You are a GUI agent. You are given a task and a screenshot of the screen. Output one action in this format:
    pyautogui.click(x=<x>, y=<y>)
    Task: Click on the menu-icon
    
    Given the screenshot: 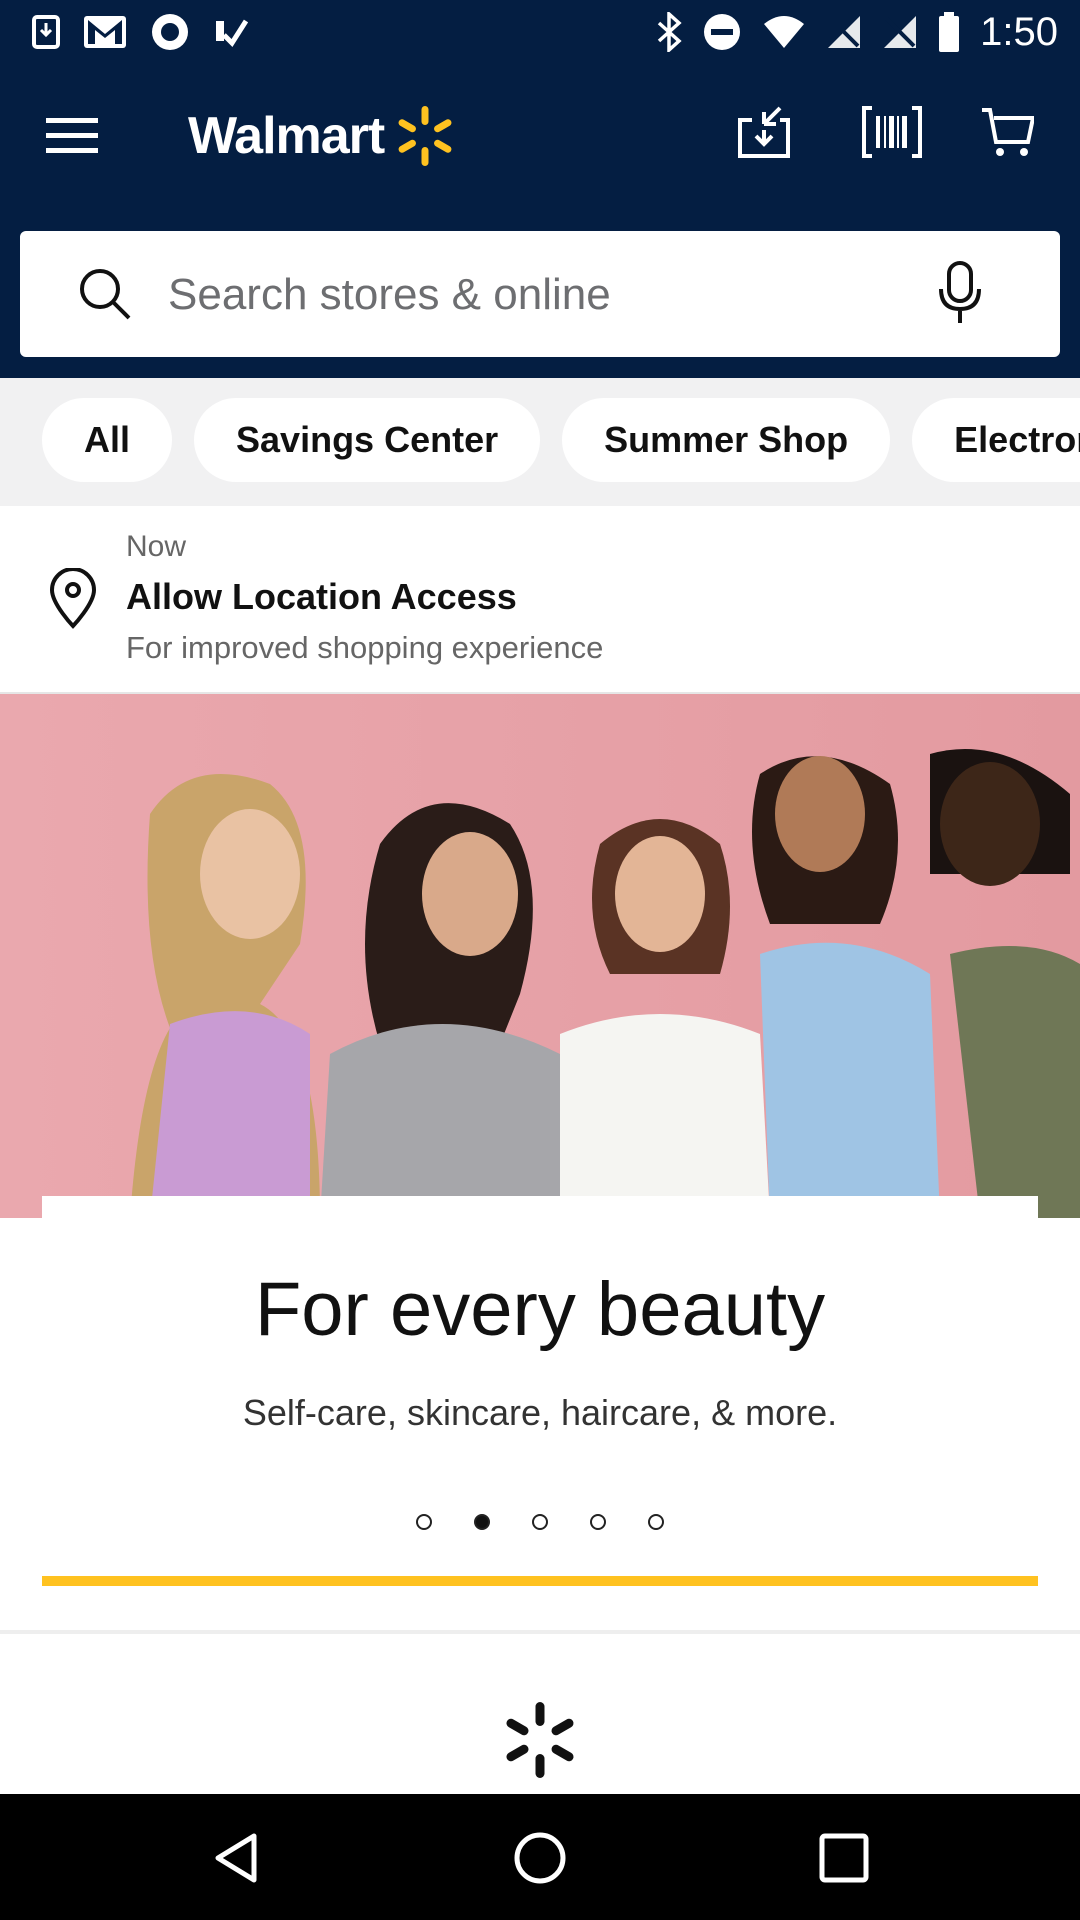 What is the action you would take?
    pyautogui.click(x=72, y=135)
    